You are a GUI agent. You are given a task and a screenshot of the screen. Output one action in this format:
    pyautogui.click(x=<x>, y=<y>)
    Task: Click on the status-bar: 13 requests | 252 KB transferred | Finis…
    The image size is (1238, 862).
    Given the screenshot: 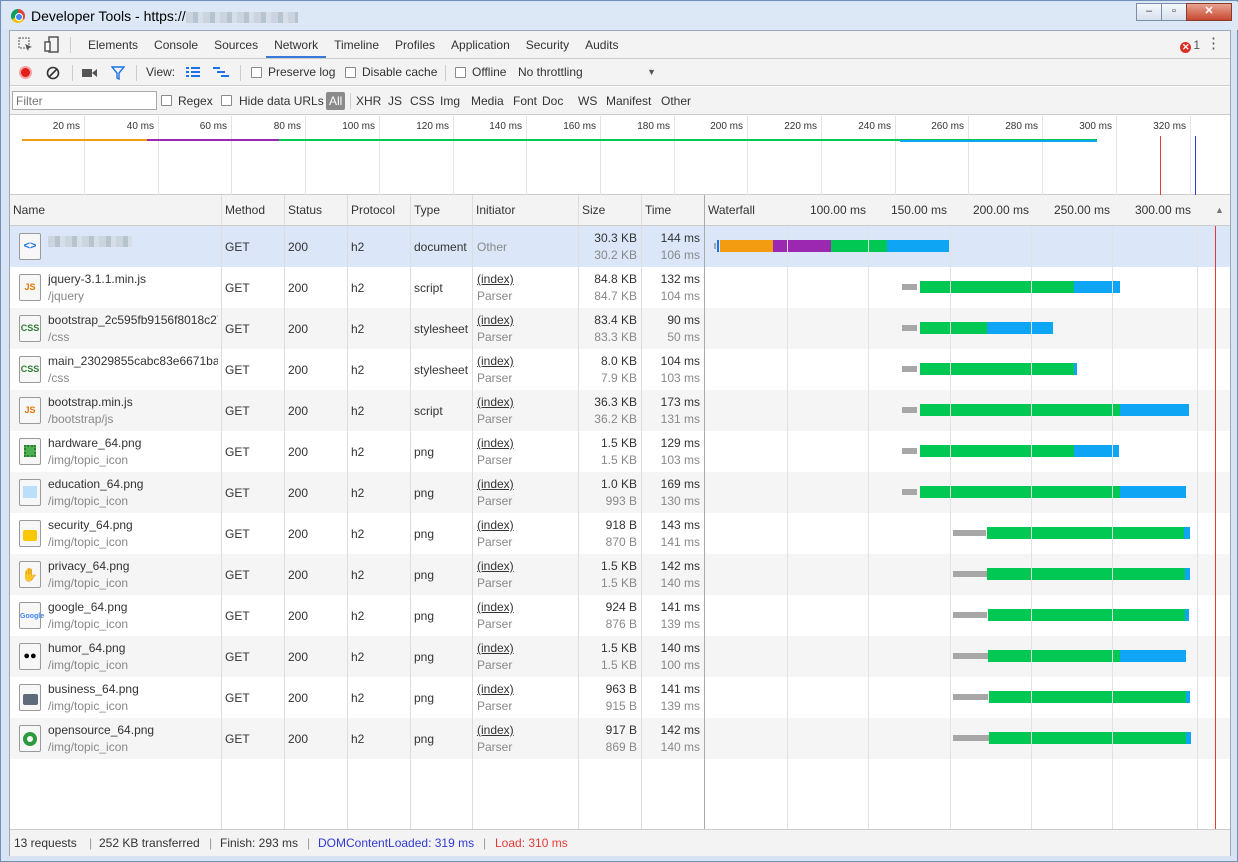 What is the action you would take?
    pyautogui.click(x=620, y=842)
    